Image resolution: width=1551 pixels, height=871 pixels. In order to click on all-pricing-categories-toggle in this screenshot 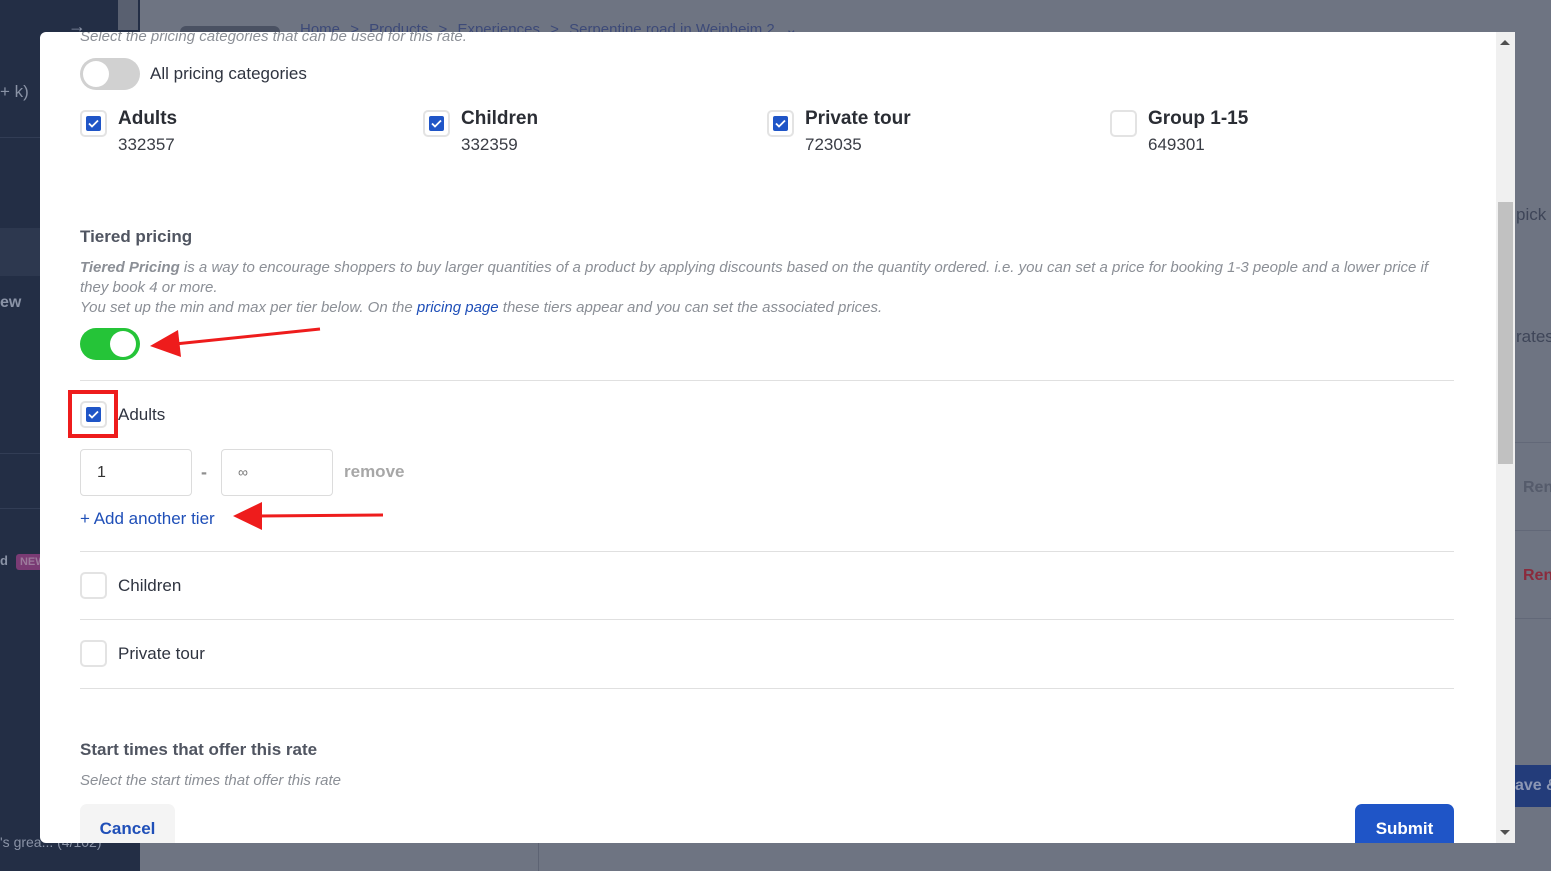, I will do `click(110, 74)`.